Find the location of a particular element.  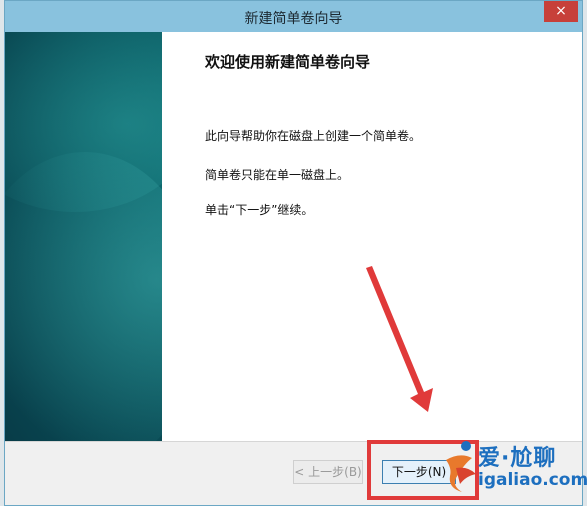

red-arrow-annotation is located at coordinates (399, 339).